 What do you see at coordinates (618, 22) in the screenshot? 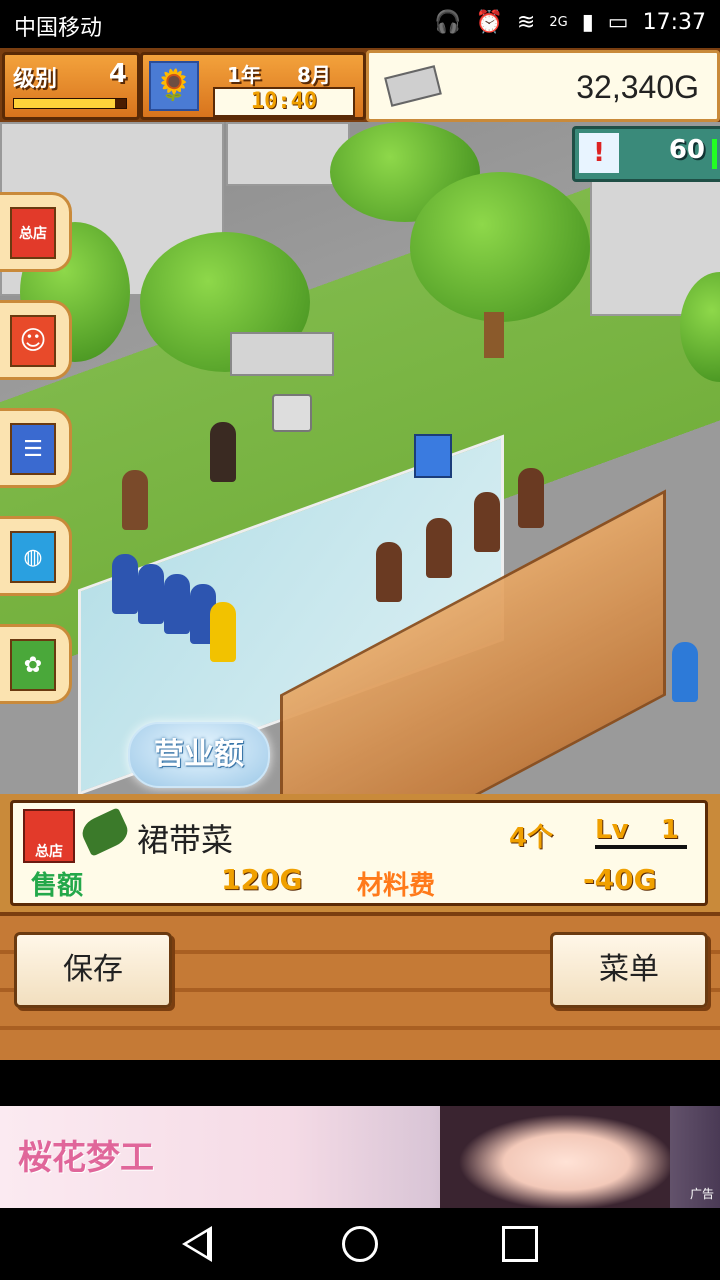
I see `battery-icon: ▭` at bounding box center [618, 22].